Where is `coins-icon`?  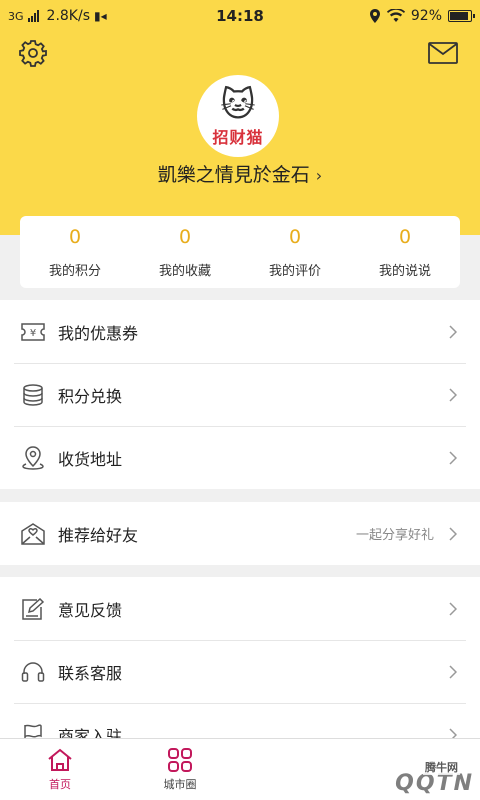
coins-icon is located at coordinates (33, 395).